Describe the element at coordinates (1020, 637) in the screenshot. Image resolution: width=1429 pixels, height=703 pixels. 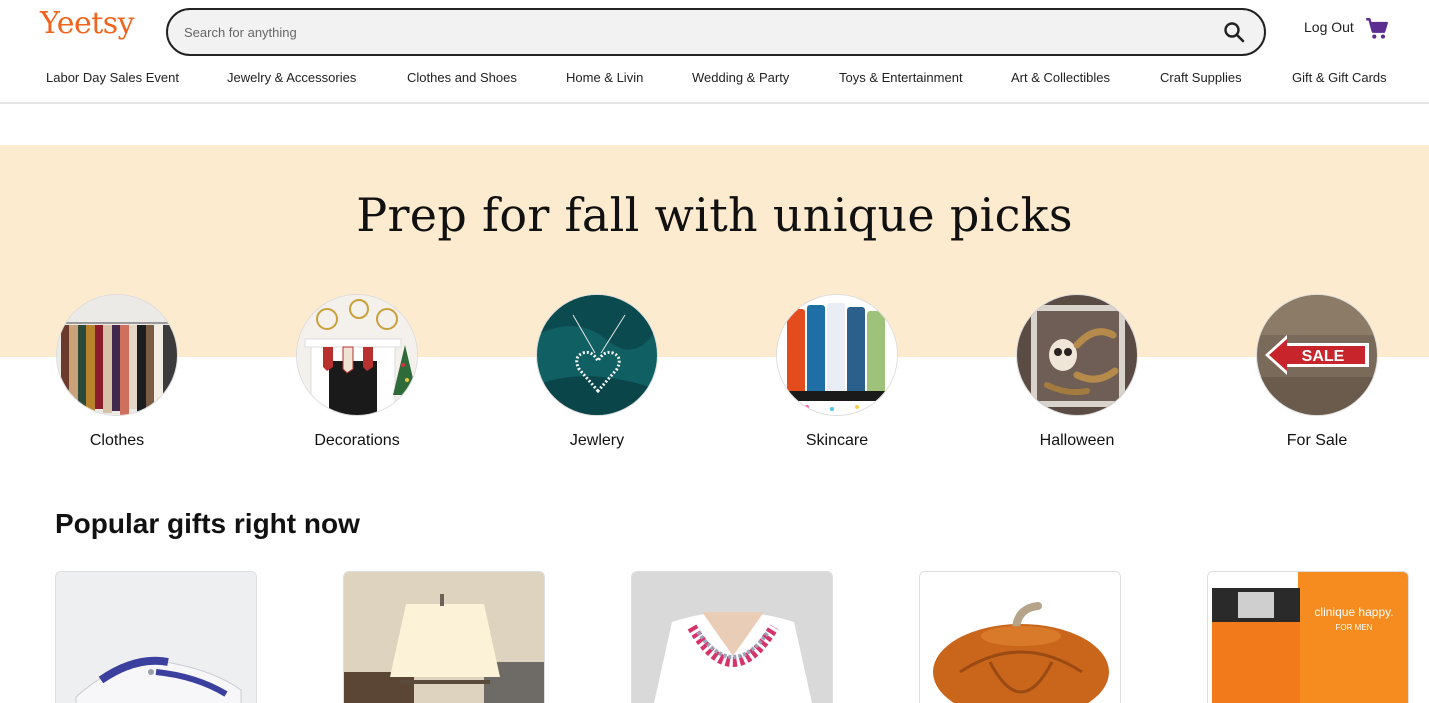
I see `product-card-pumpkin-pot` at that location.